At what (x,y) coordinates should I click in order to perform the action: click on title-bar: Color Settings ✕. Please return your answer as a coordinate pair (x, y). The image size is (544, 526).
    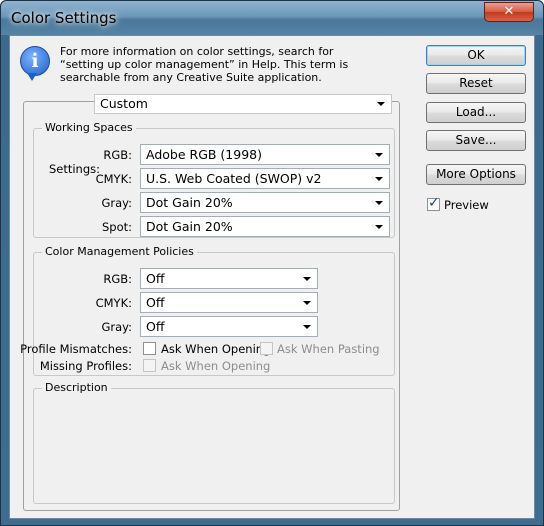
    Looking at the image, I should click on (272, 18).